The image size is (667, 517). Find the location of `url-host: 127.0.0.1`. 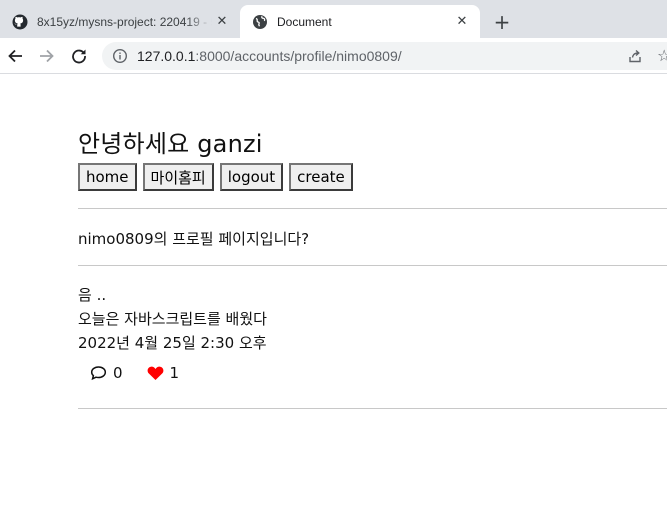

url-host: 127.0.0.1 is located at coordinates (166, 56).